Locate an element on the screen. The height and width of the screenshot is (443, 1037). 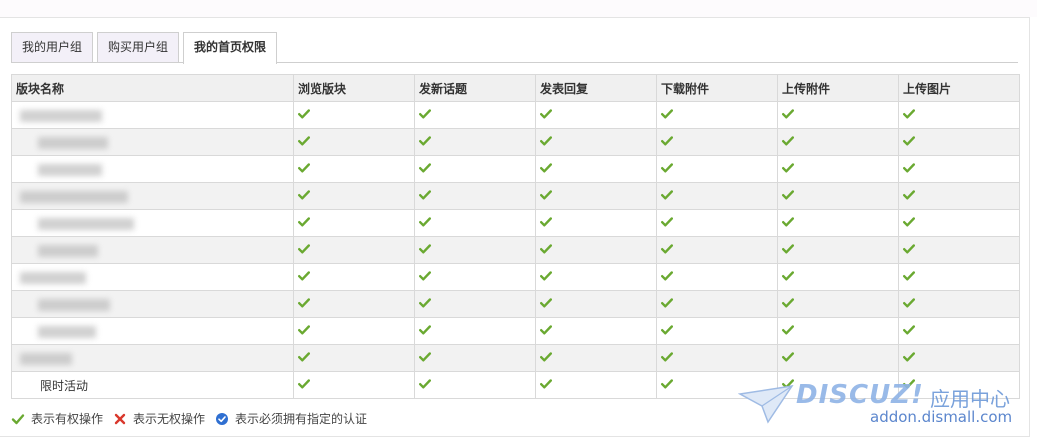
col-header-forum-name: 版块名称 is located at coordinates (152, 88).